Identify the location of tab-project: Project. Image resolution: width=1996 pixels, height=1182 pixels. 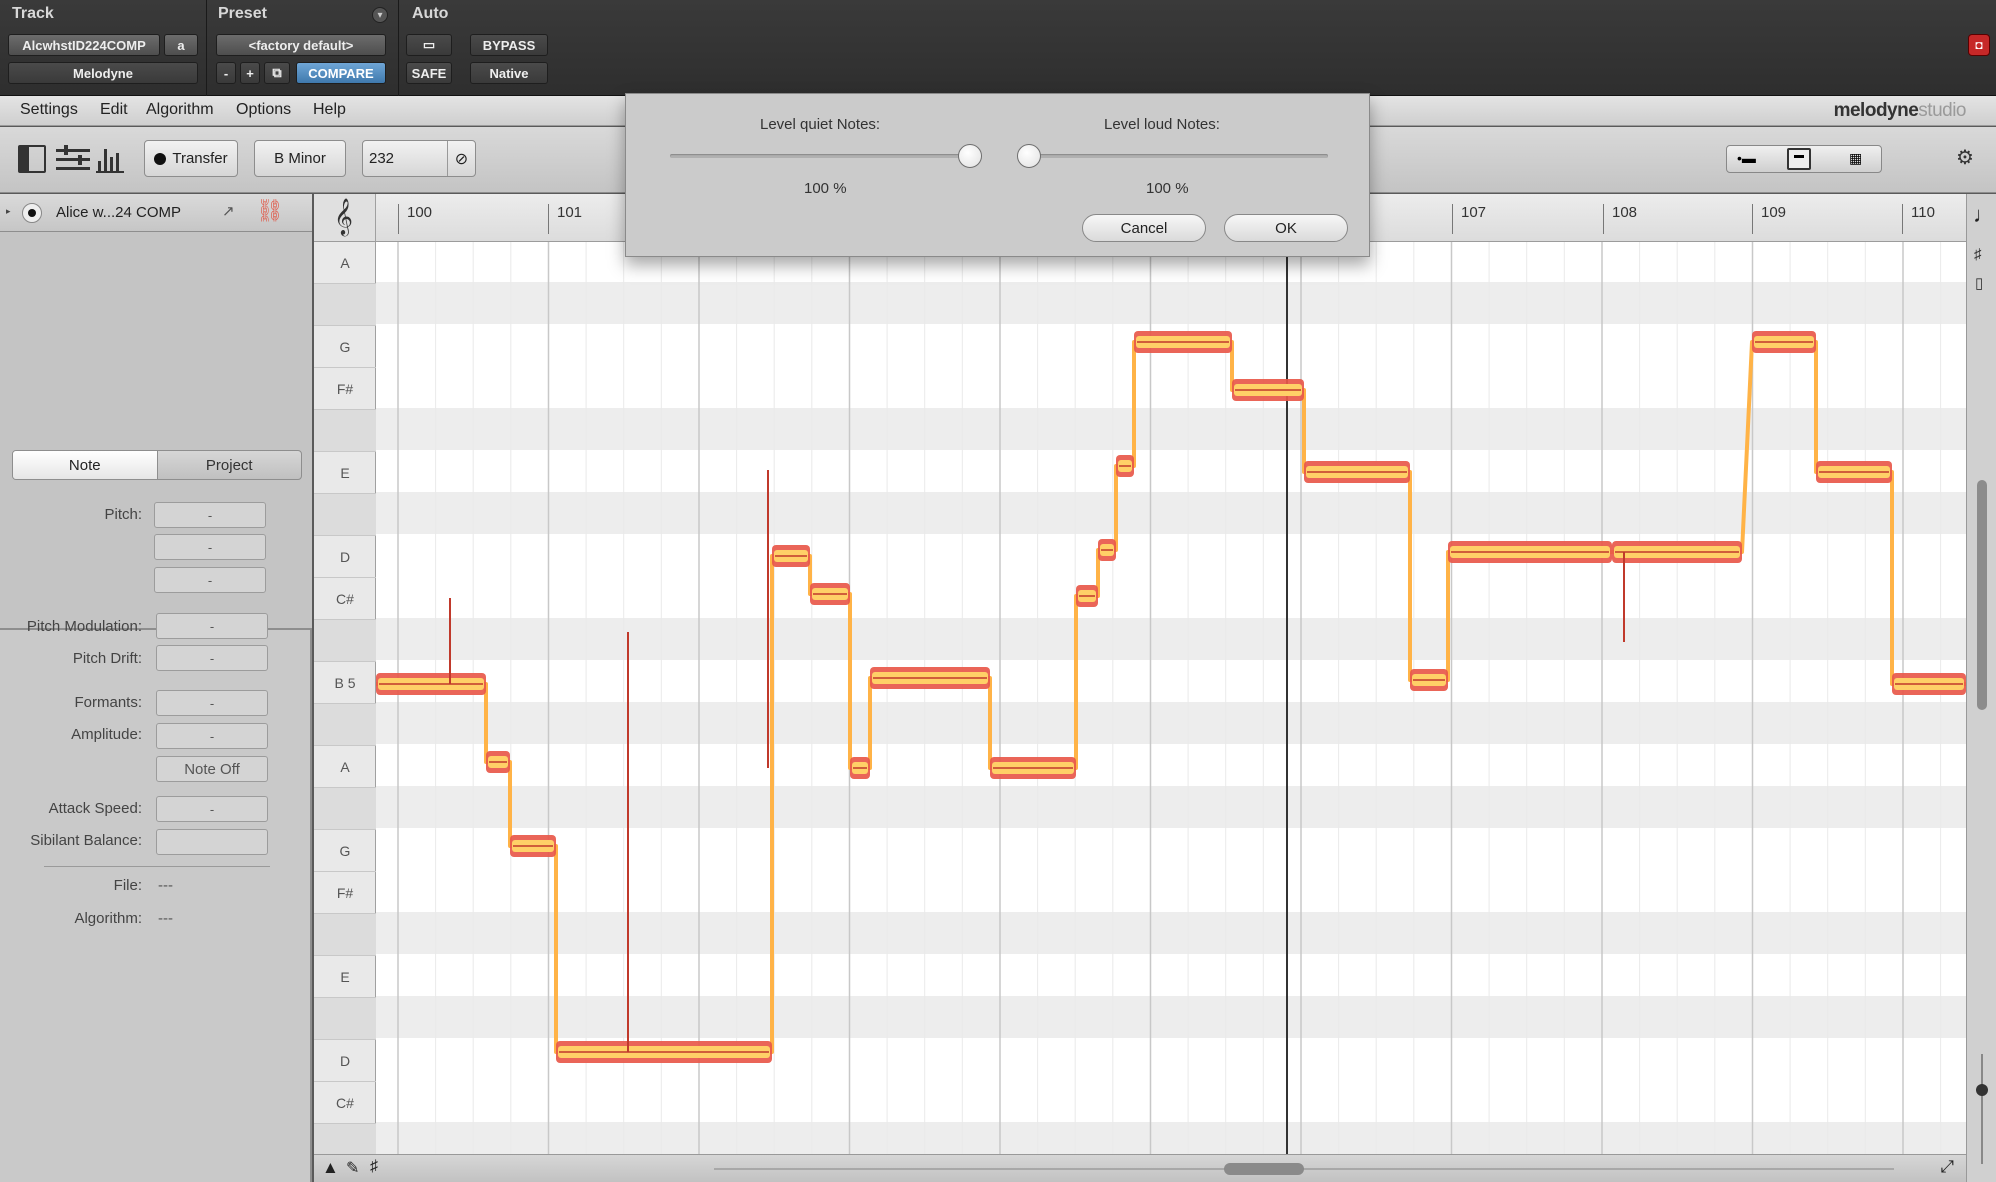
(230, 465).